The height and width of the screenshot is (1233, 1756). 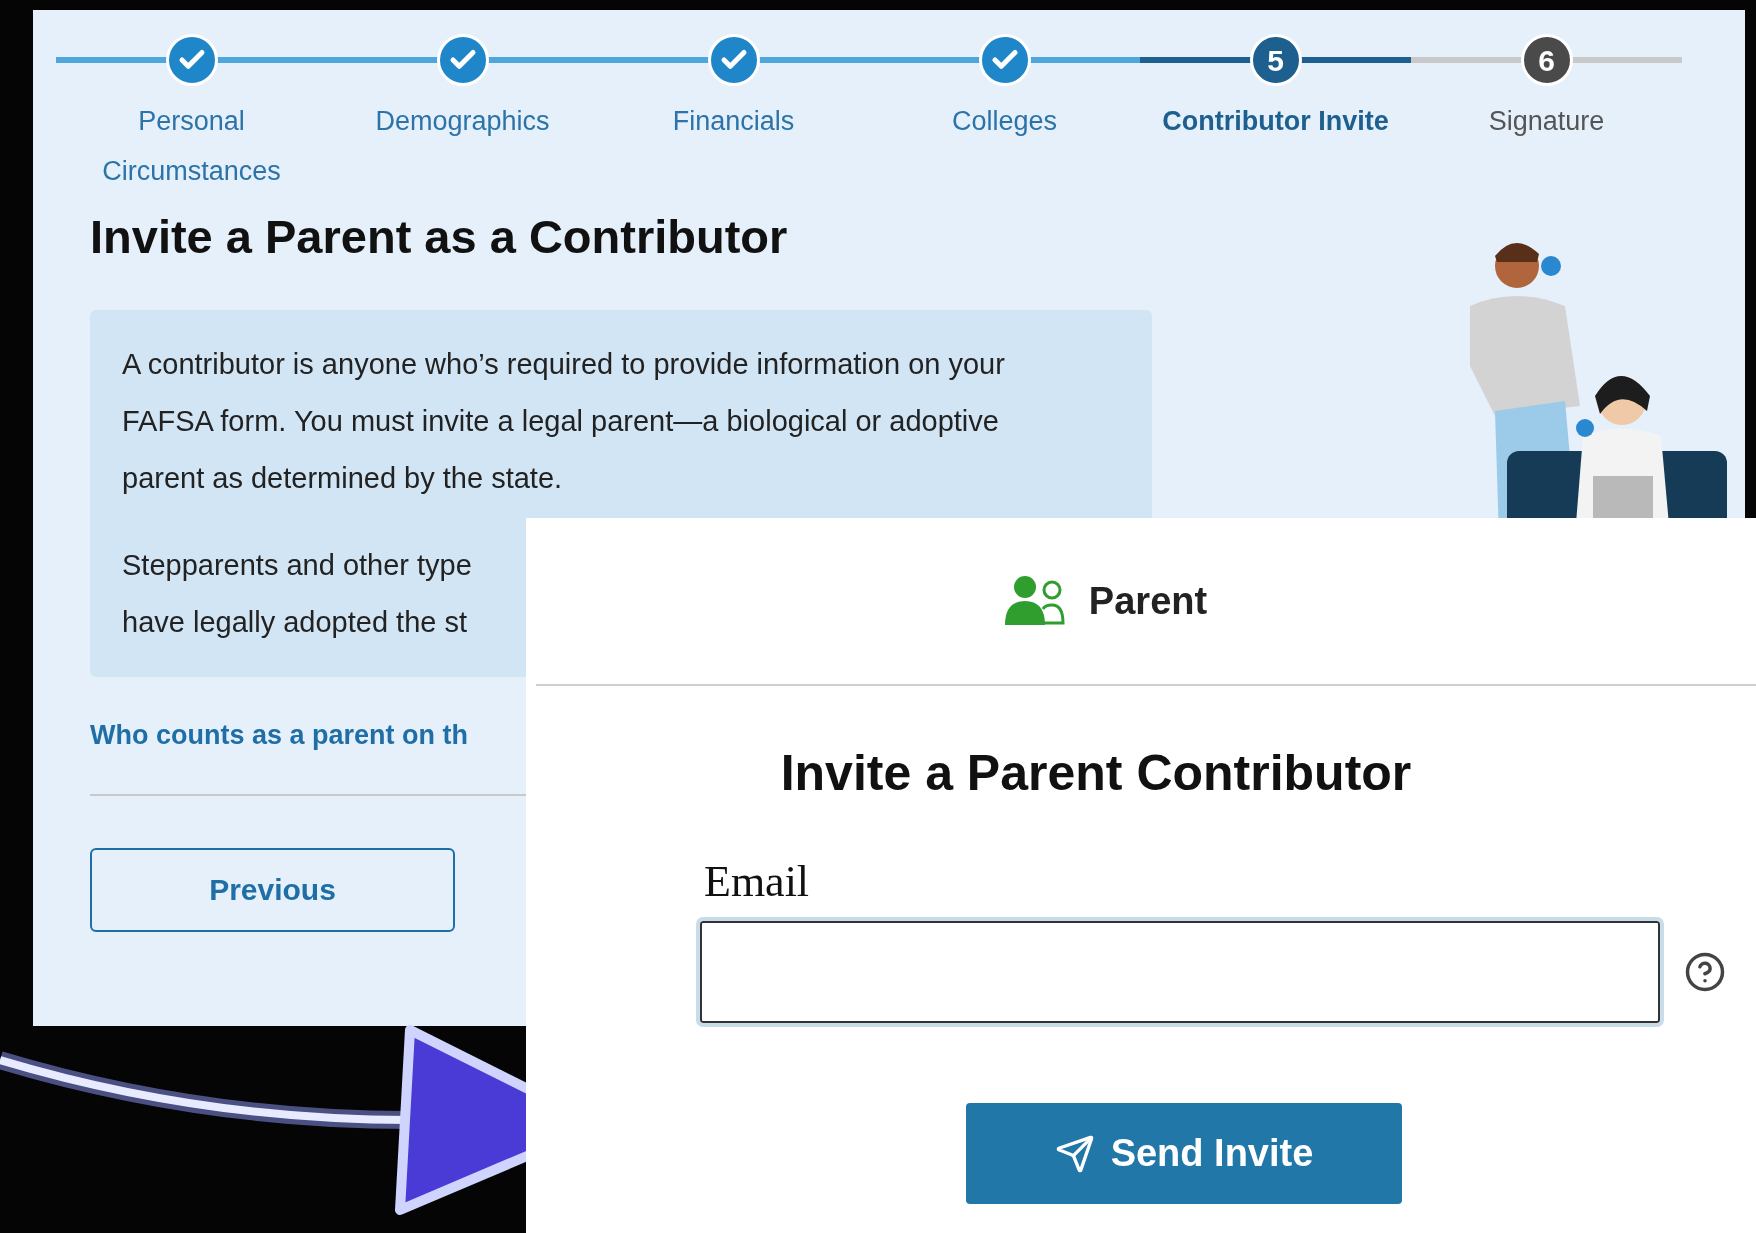 What do you see at coordinates (297, 565) in the screenshot?
I see `info-text: Stepparents and other type` at bounding box center [297, 565].